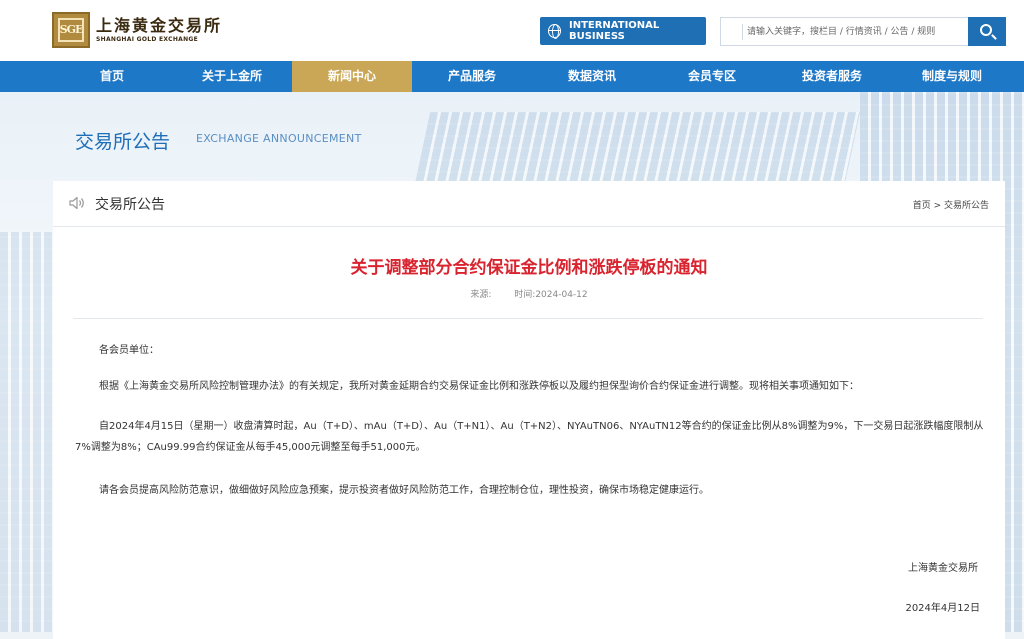 The width and height of the screenshot is (1024, 639). Describe the element at coordinates (528, 318) in the screenshot. I see `divider` at that location.